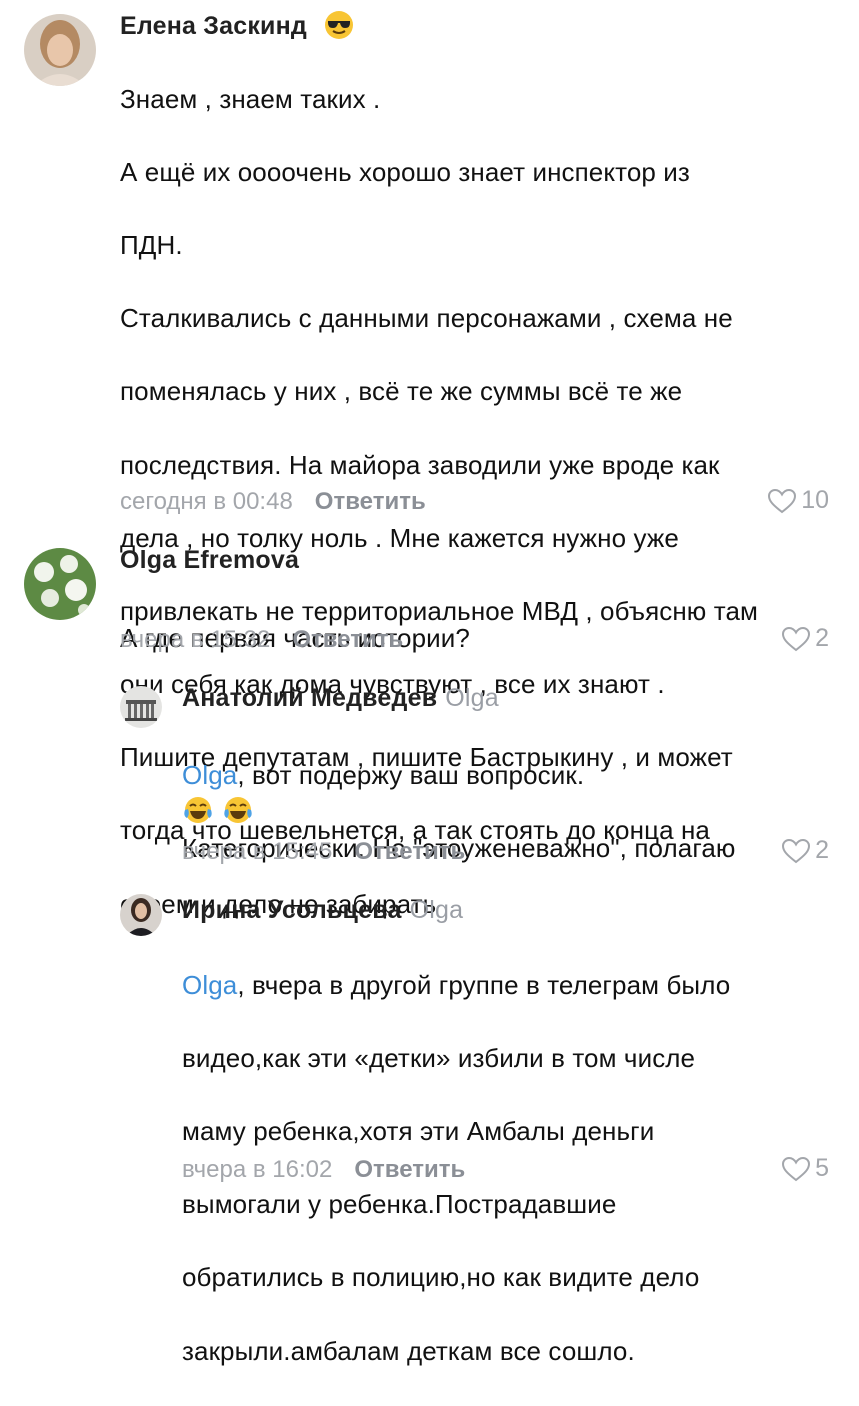 This screenshot has height=1406, width=859. I want to click on emoji-row, so click(218, 810).